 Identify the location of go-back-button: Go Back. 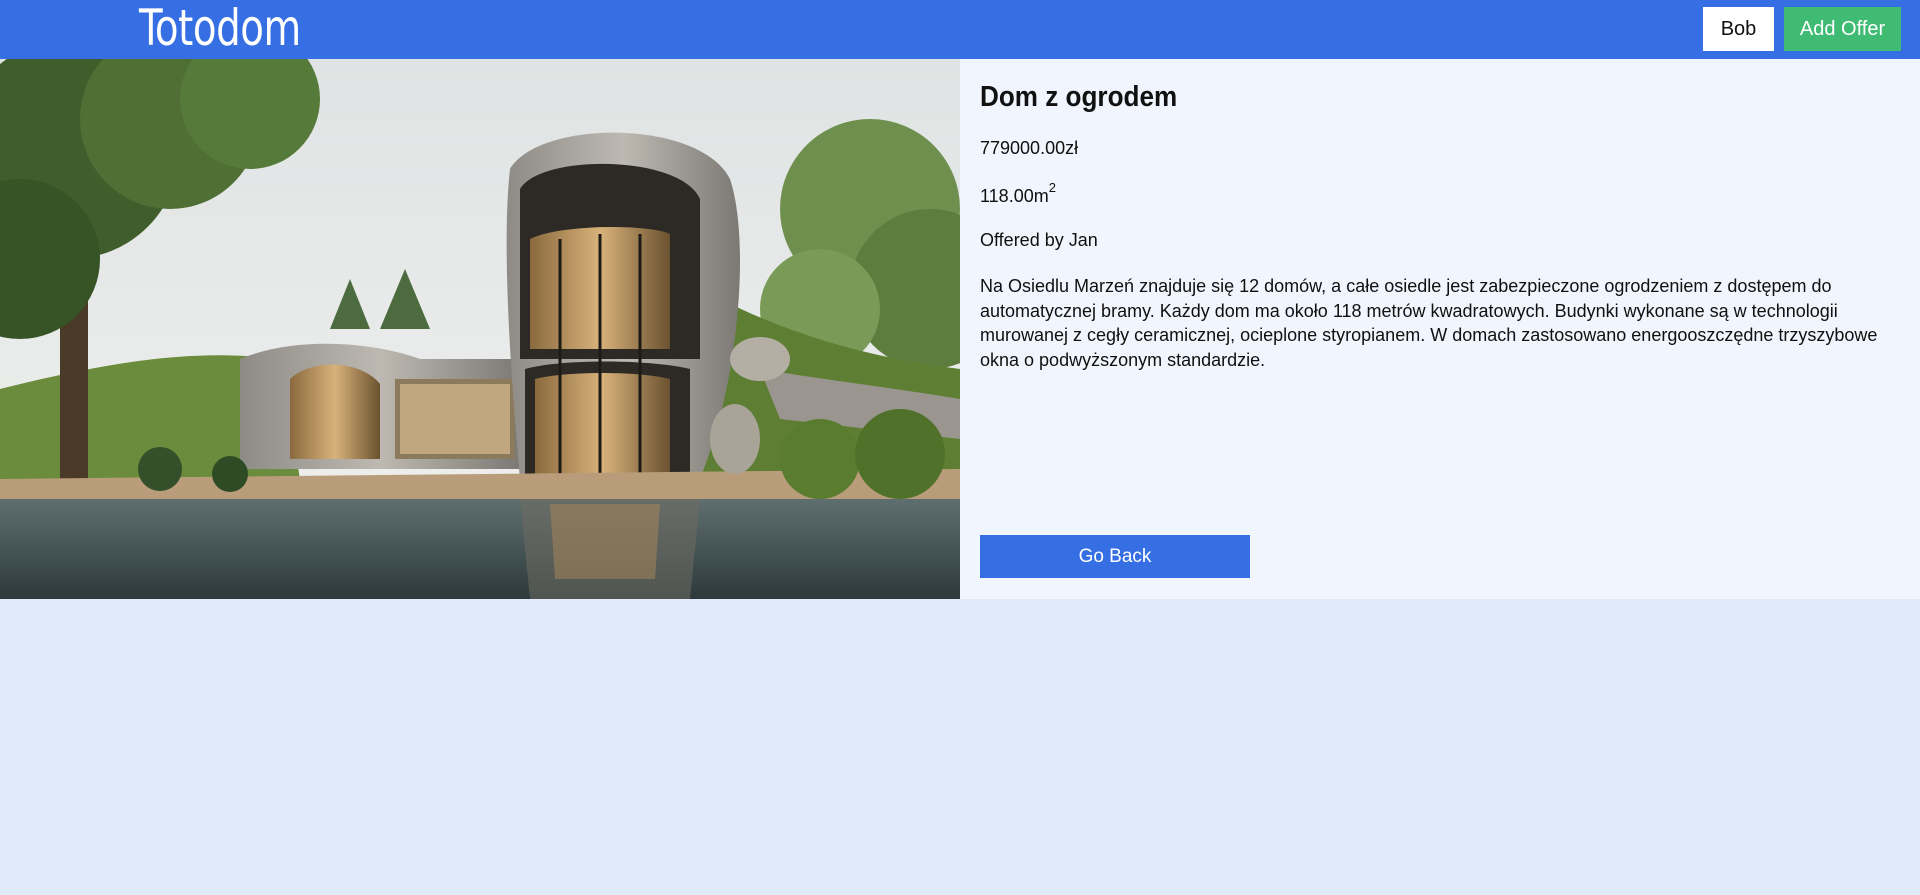
(1115, 556).